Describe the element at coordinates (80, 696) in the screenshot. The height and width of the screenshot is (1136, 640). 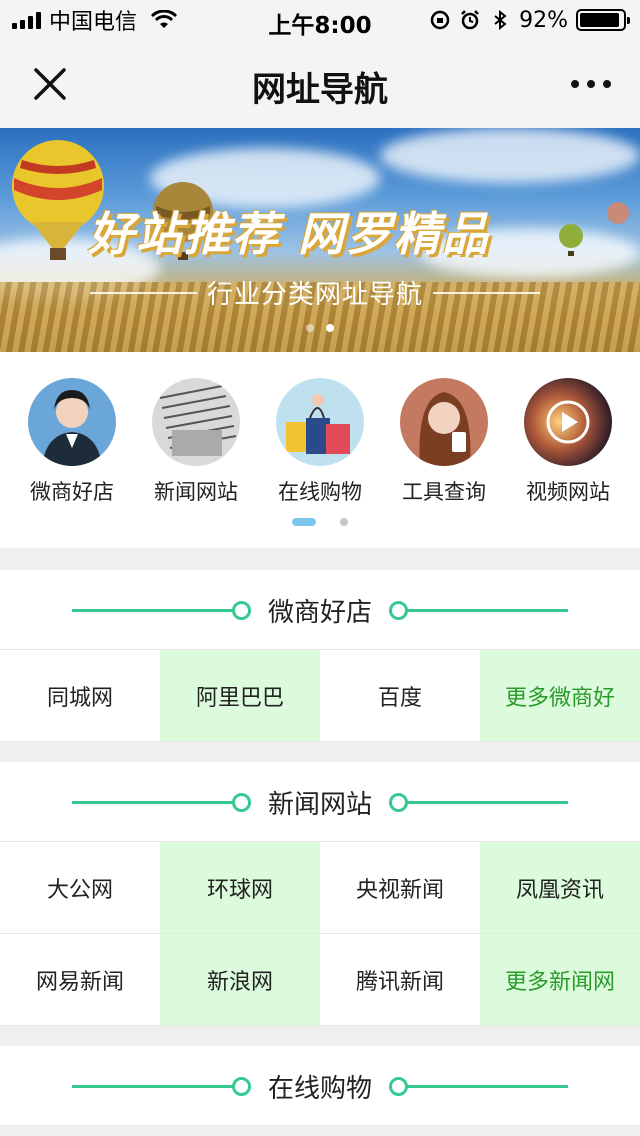
I see `site-link: 同城网` at that location.